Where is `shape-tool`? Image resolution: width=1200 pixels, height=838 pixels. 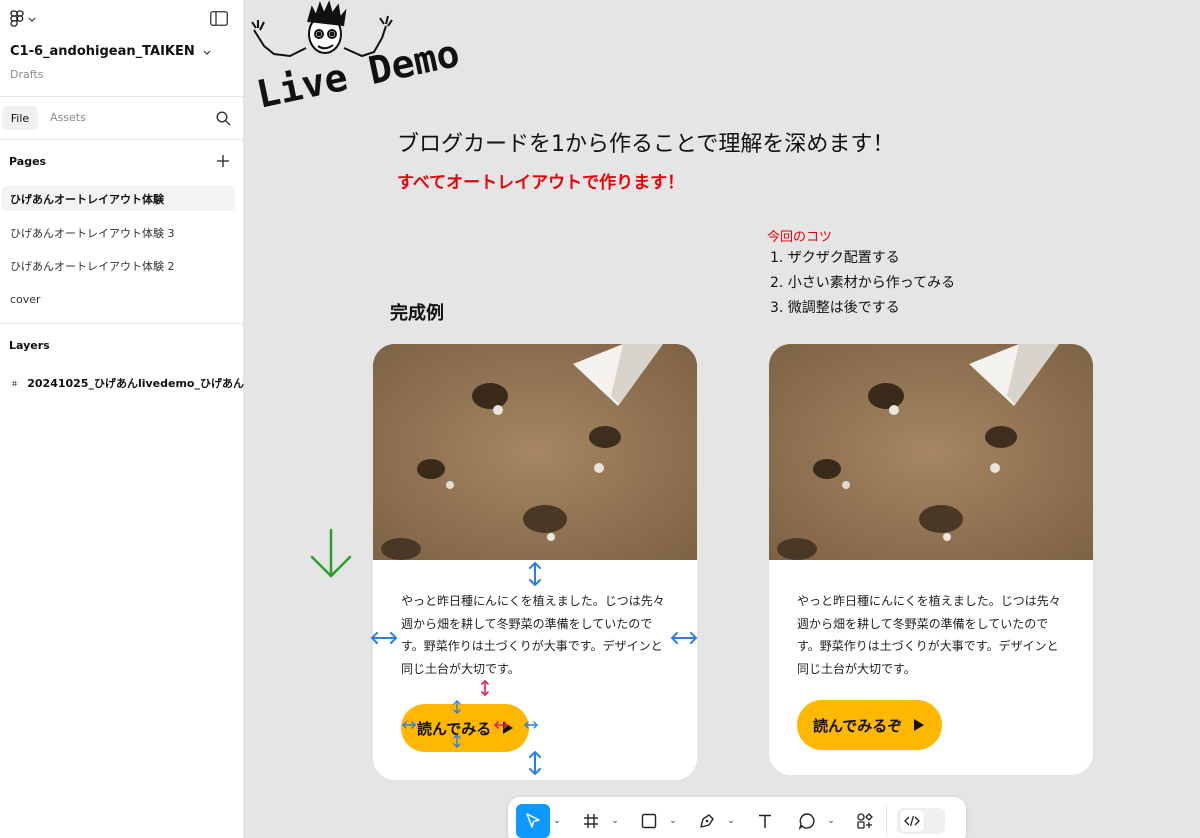 shape-tool is located at coordinates (649, 821).